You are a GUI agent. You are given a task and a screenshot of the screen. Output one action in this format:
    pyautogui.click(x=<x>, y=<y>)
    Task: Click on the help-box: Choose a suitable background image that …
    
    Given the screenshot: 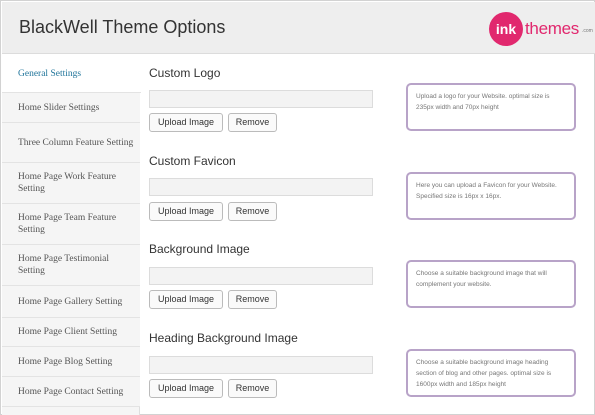 What is the action you would take?
    pyautogui.click(x=491, y=284)
    